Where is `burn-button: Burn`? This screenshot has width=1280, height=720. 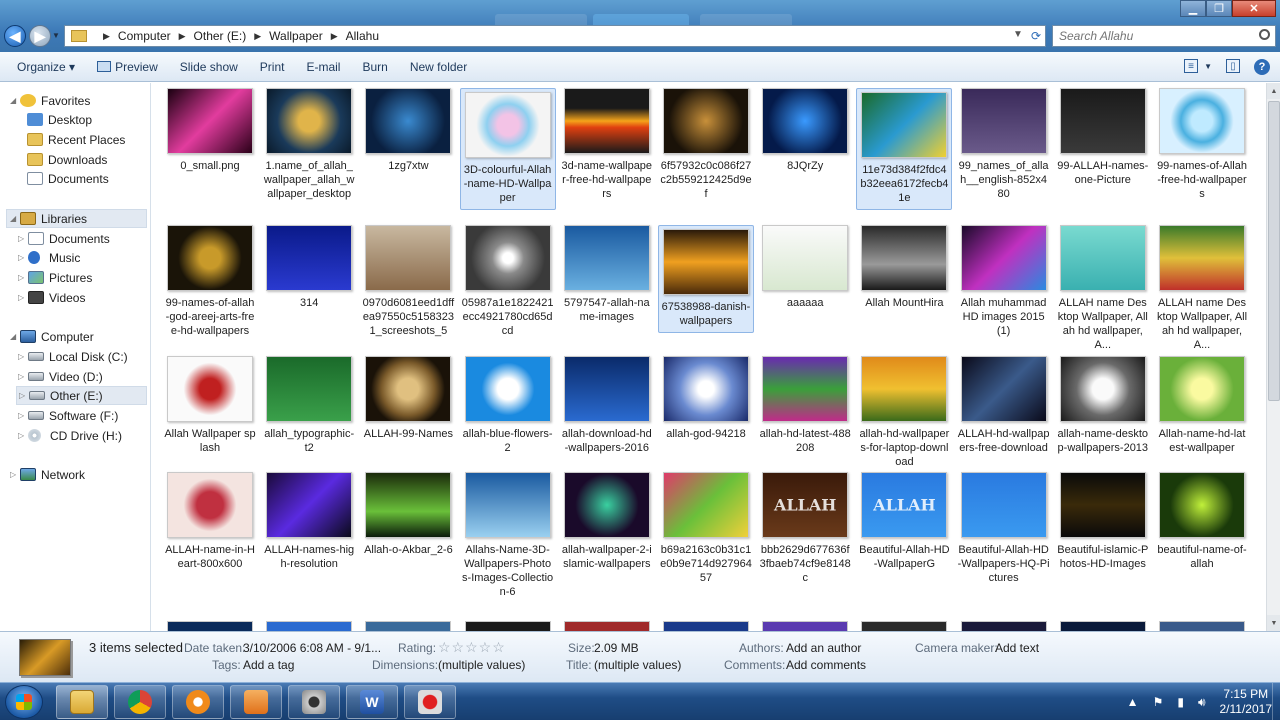 burn-button: Burn is located at coordinates (374, 67).